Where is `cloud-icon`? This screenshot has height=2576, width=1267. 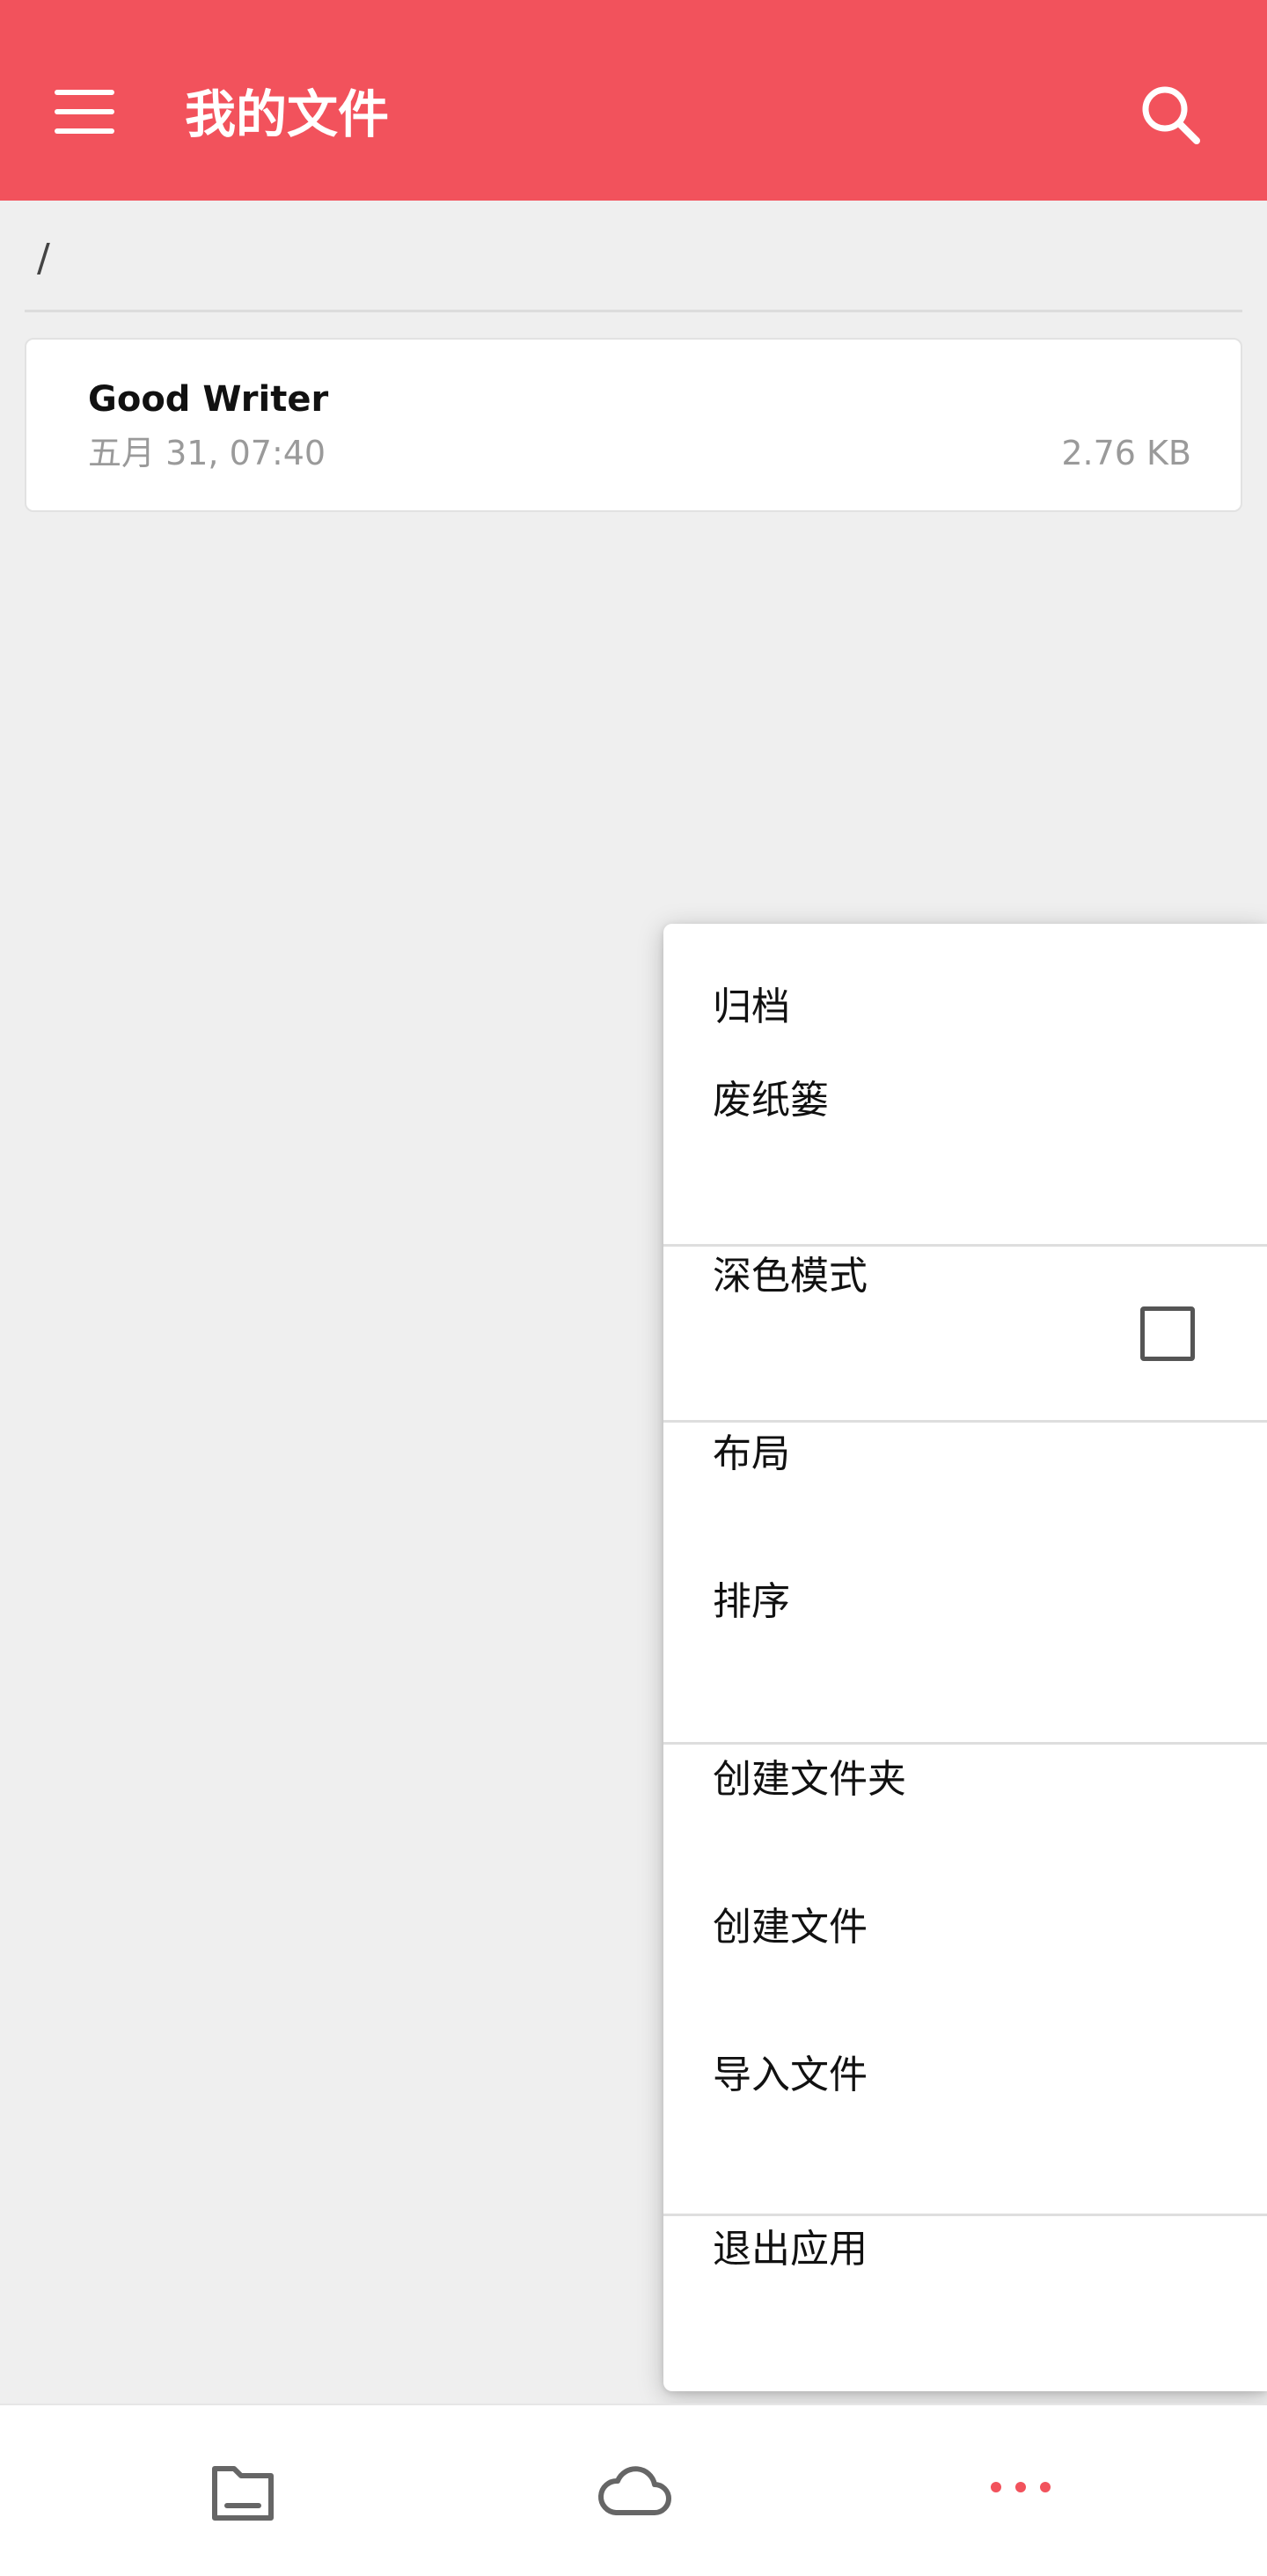 cloud-icon is located at coordinates (634, 2490).